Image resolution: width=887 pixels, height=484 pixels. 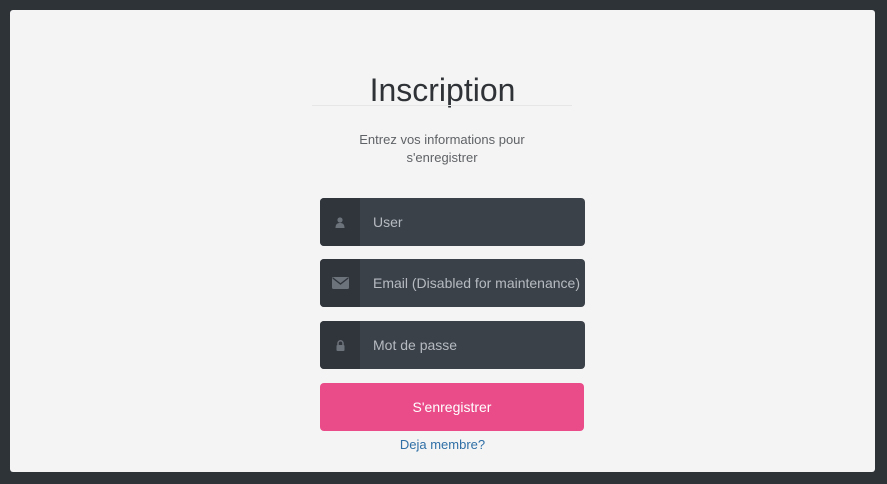 I want to click on envelope-icon, so click(x=340, y=283).